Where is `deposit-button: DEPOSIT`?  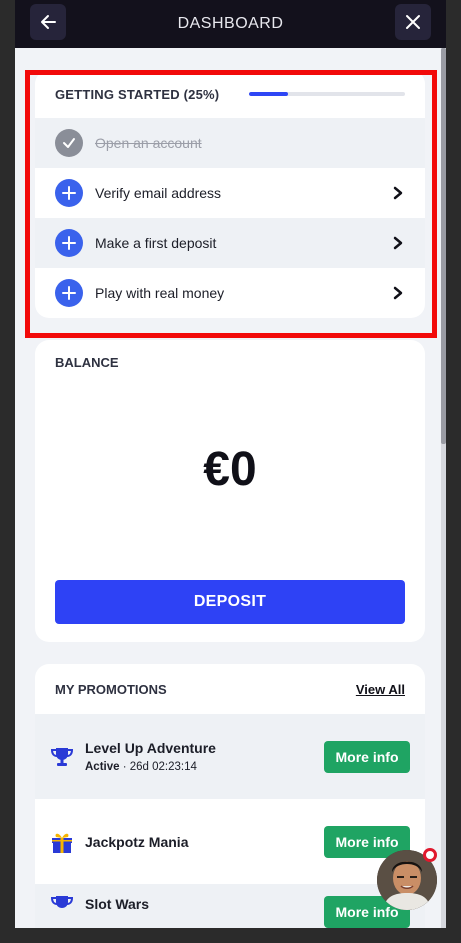 deposit-button: DEPOSIT is located at coordinates (230, 602).